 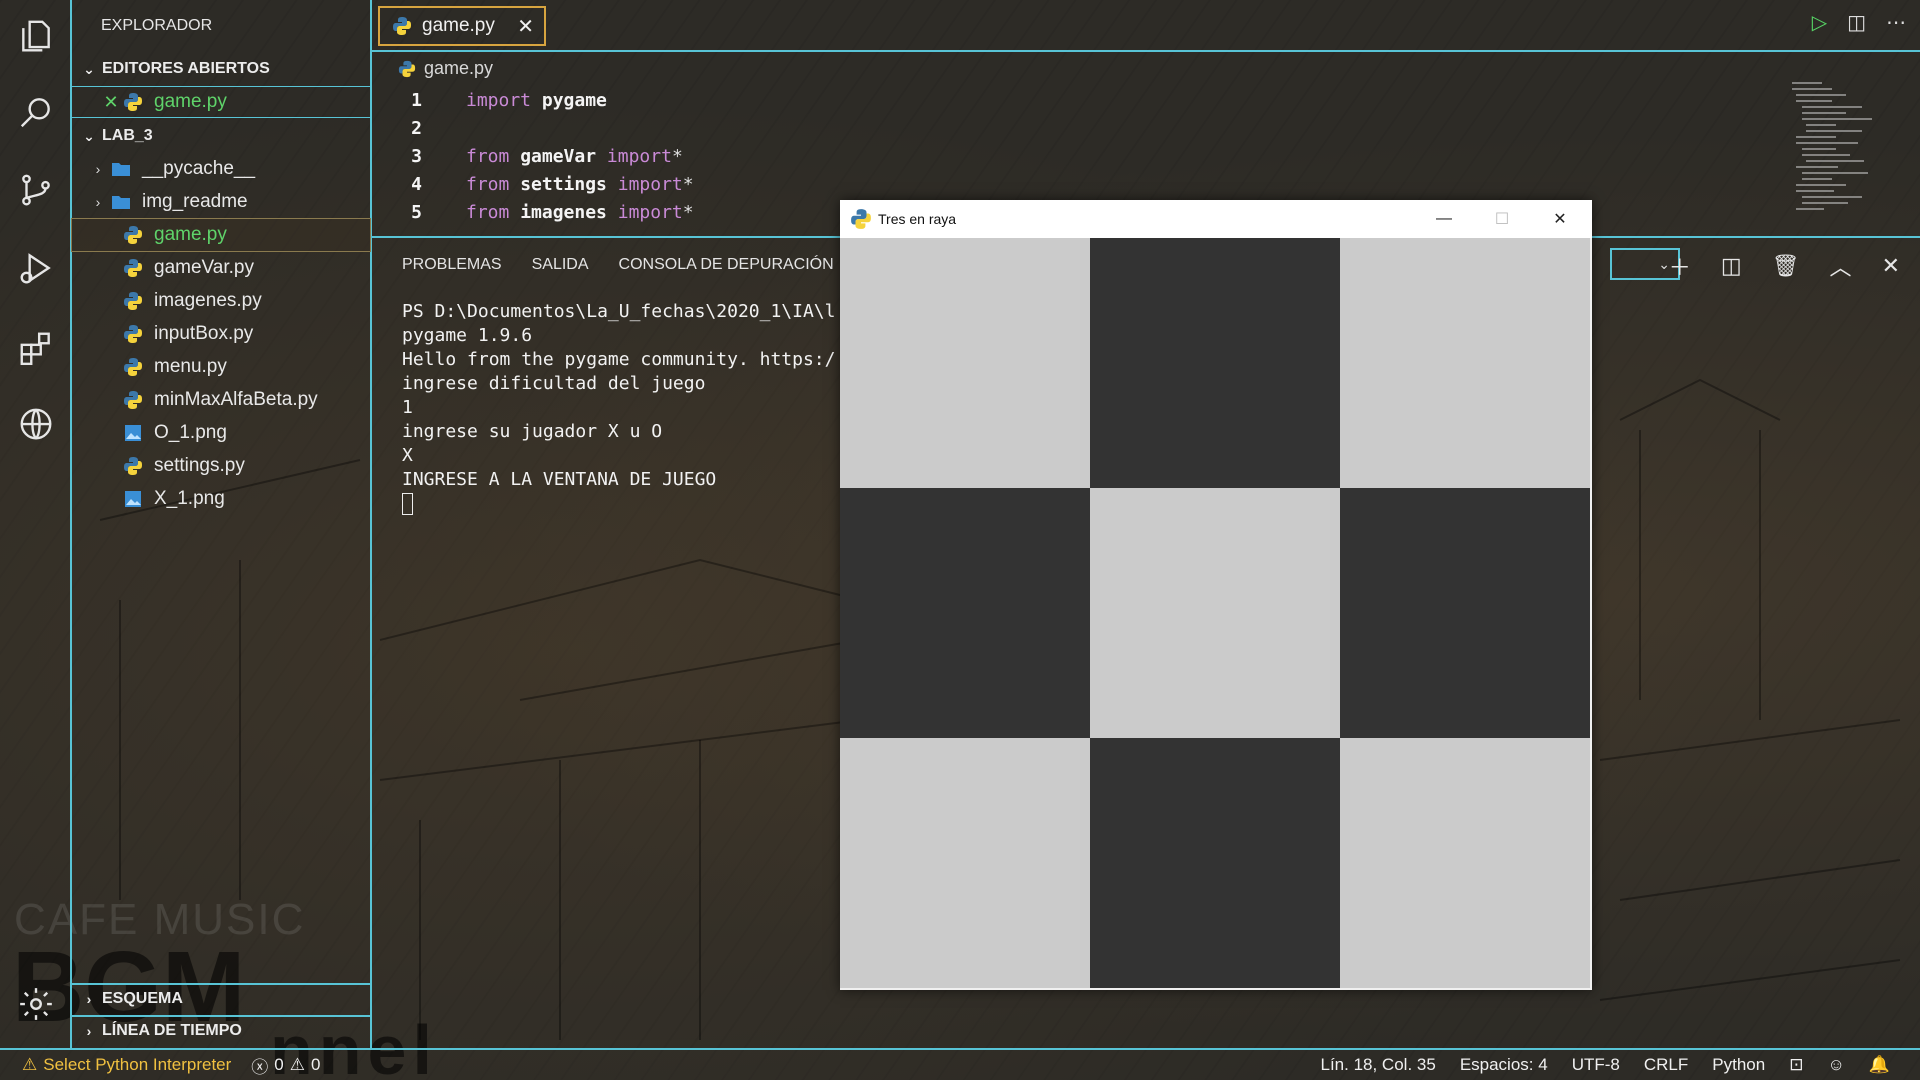 I want to click on code-tail: *, so click(x=677, y=156).